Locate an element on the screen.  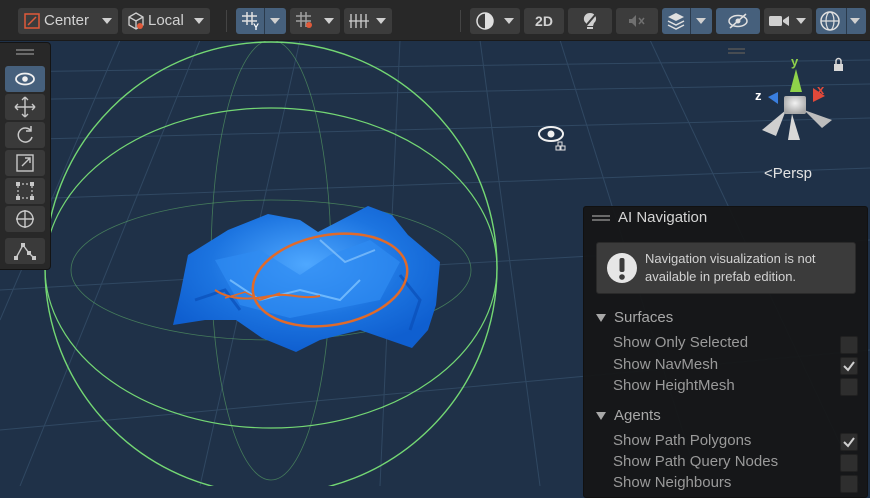
pivot-rotation-label: Local is located at coordinates (166, 20).